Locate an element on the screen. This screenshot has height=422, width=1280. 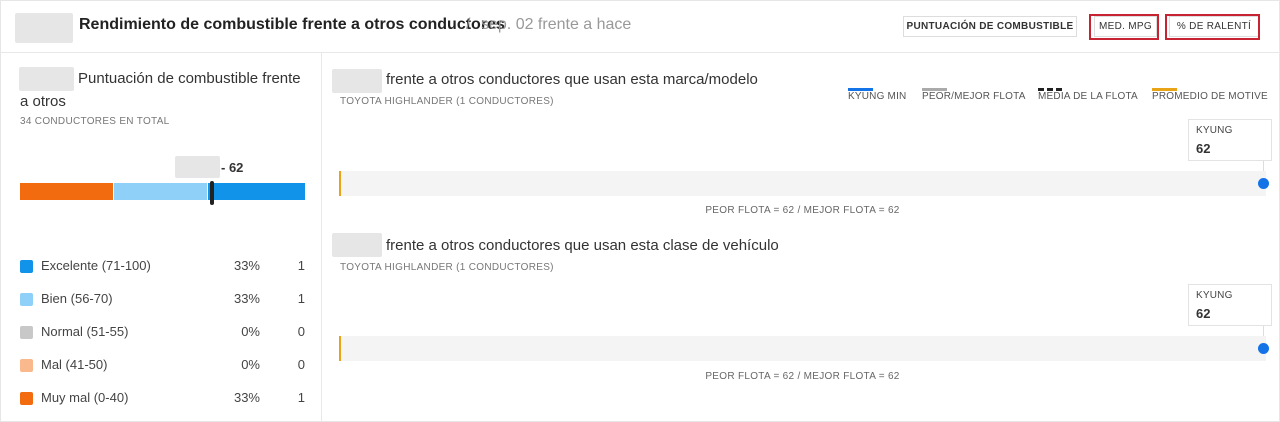
summary-title-continued: a otros is located at coordinates (43, 101).